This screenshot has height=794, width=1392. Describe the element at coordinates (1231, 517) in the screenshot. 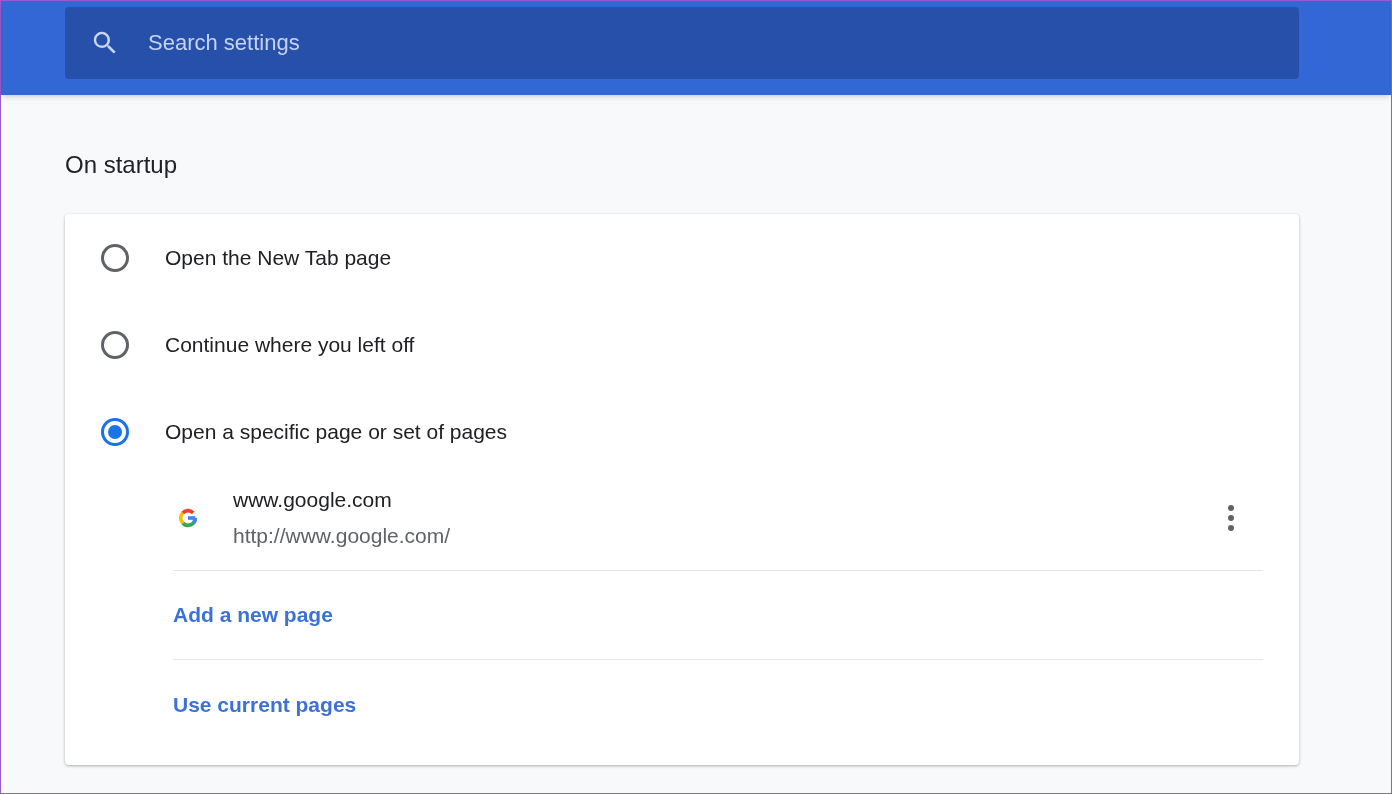

I see `more-options-icon` at that location.